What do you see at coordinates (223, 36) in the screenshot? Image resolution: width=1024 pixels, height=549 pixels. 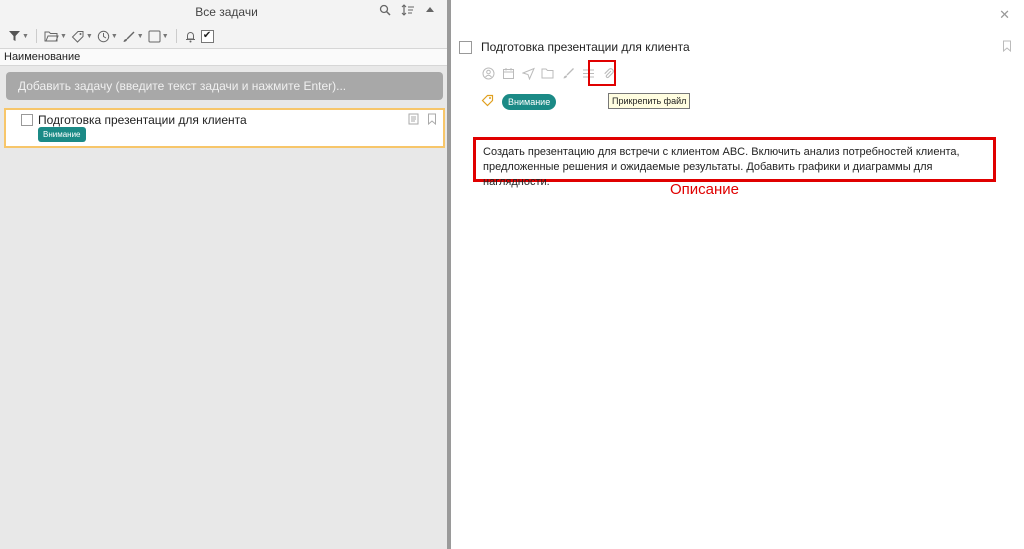 I see `filter-toolbar: ▼ ▼ ▼ ▼ ▼ ▼ ✔` at bounding box center [223, 36].